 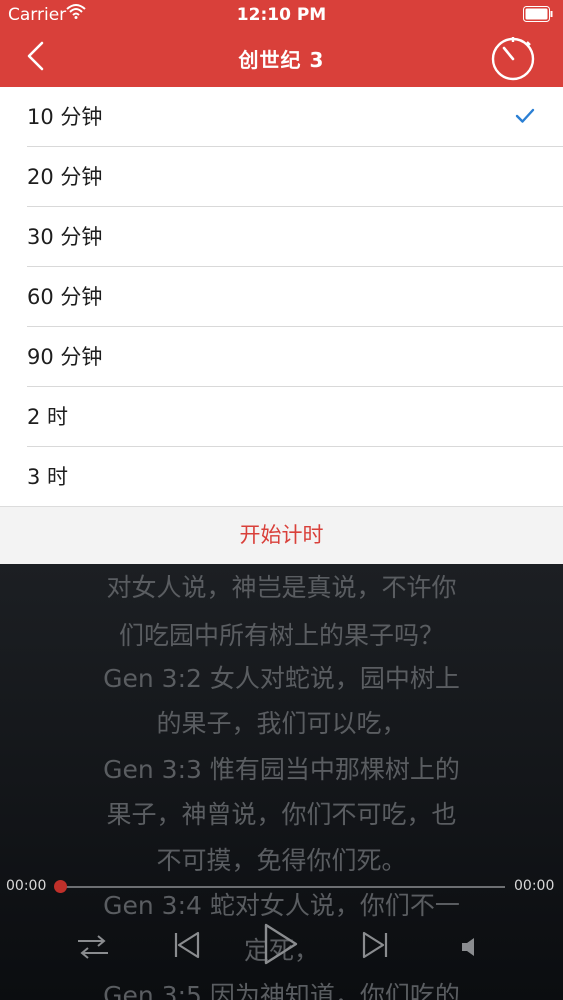 What do you see at coordinates (281, 769) in the screenshot?
I see `reader-line: Gen 3:3 惟有园当中那棵树上的` at bounding box center [281, 769].